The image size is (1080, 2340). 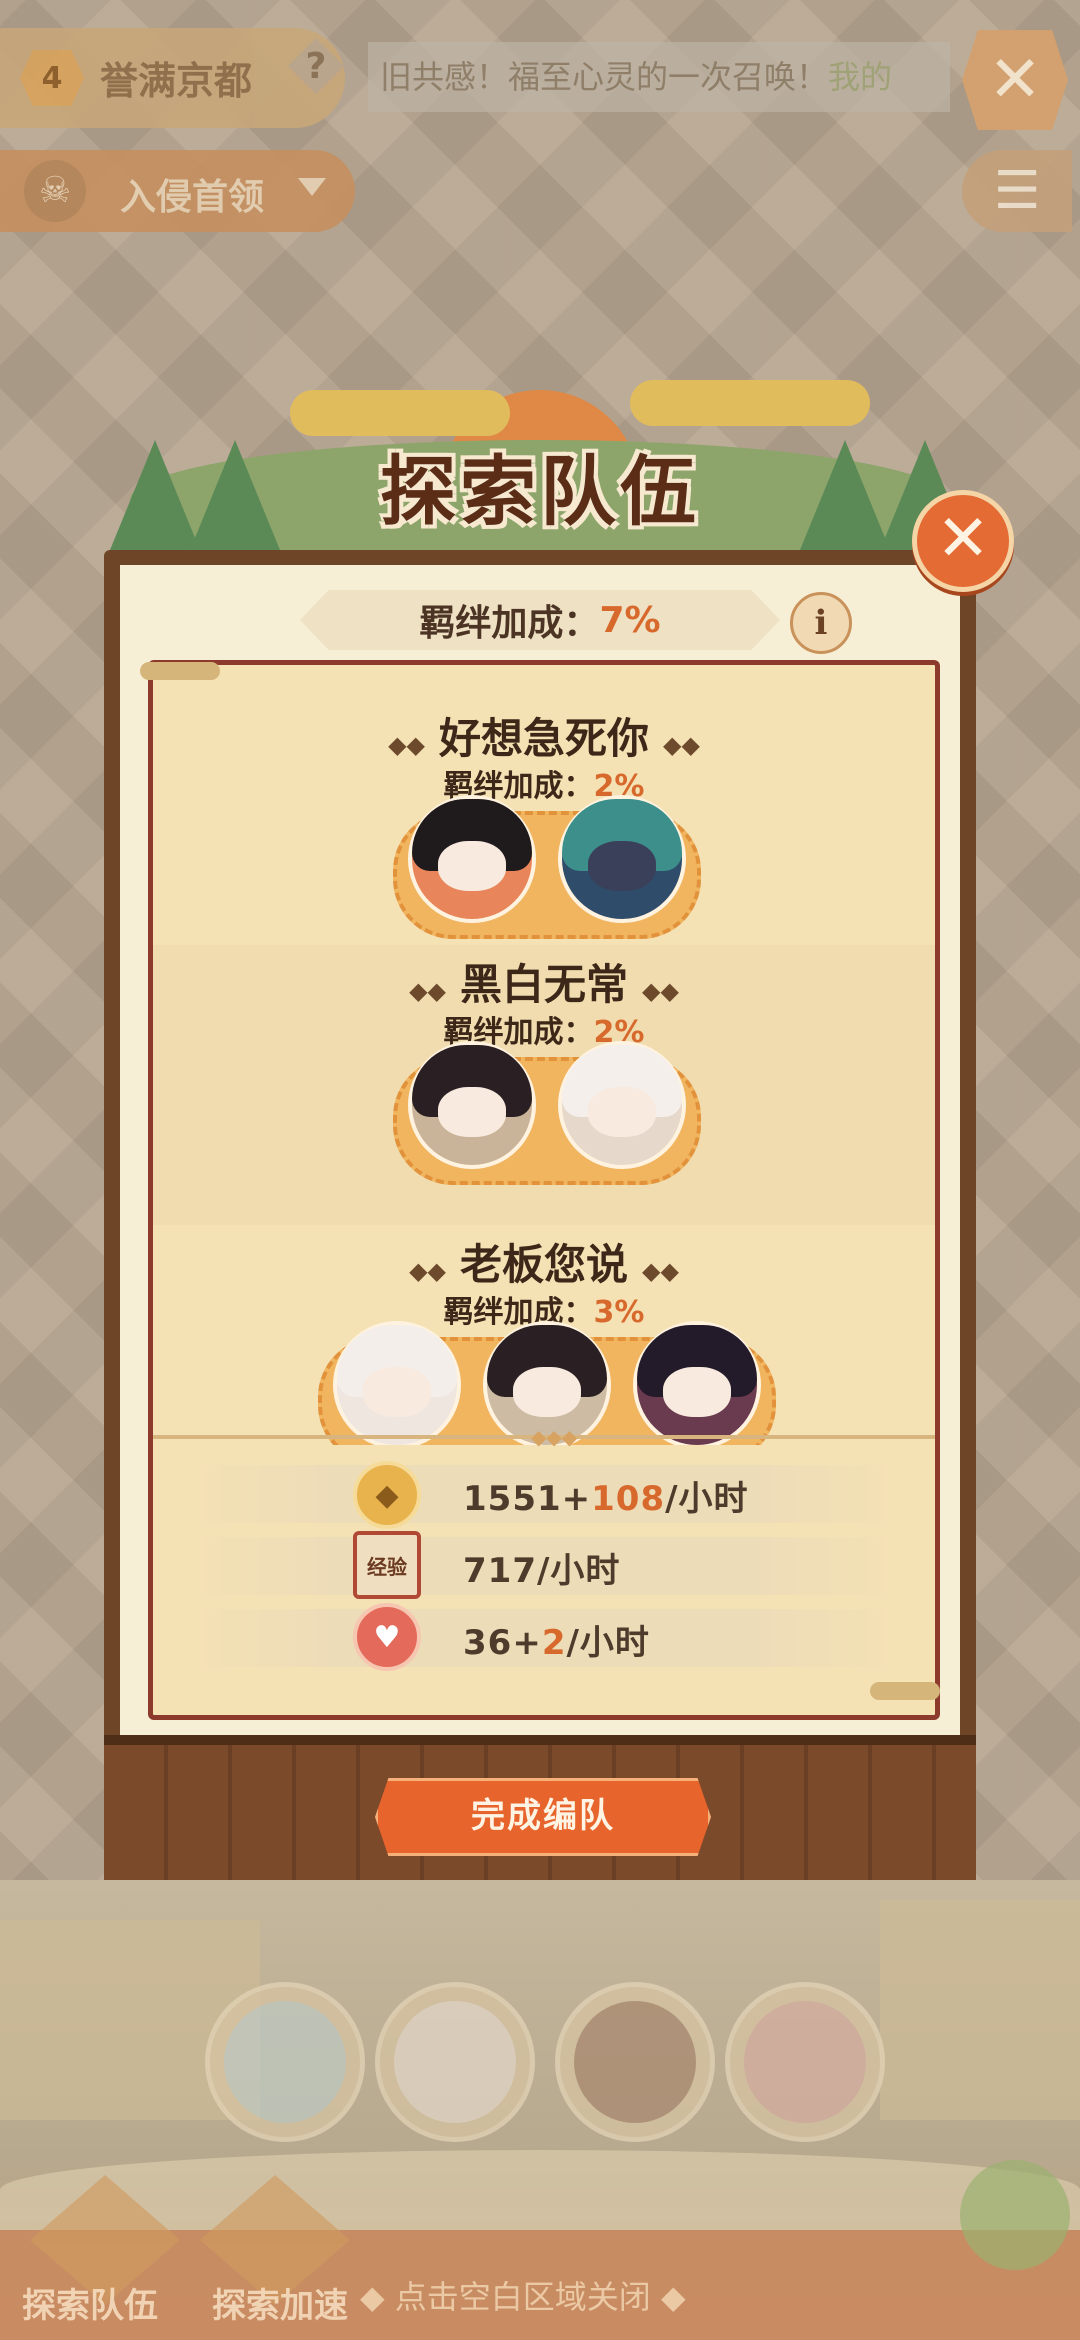 What do you see at coordinates (176, 81) in the screenshot?
I see `map-name: 誉满京都` at bounding box center [176, 81].